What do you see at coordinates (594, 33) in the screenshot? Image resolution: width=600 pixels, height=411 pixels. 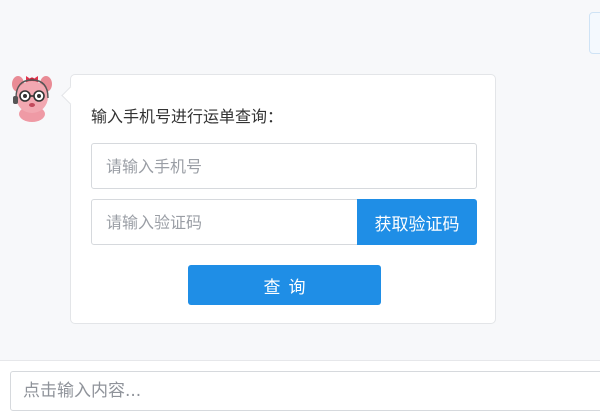 I see `top-right-widget` at bounding box center [594, 33].